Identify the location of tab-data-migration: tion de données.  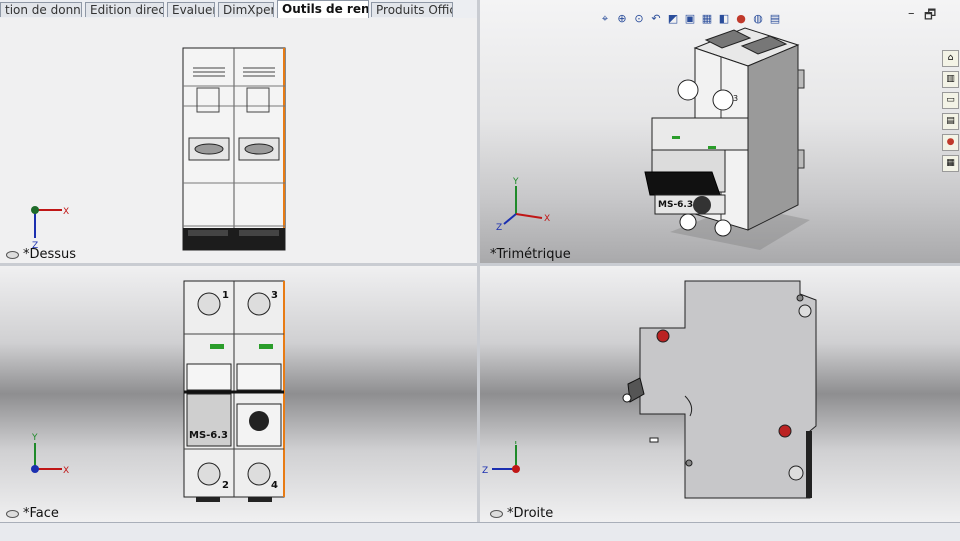
(41, 9).